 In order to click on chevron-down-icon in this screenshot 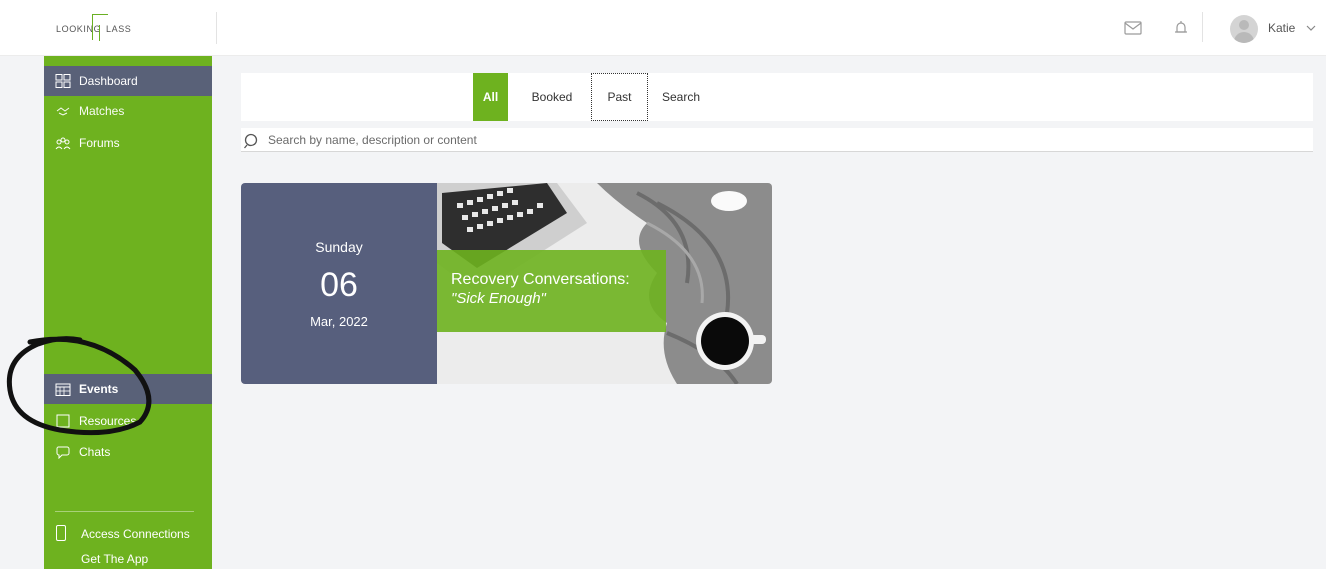, I will do `click(1311, 28)`.